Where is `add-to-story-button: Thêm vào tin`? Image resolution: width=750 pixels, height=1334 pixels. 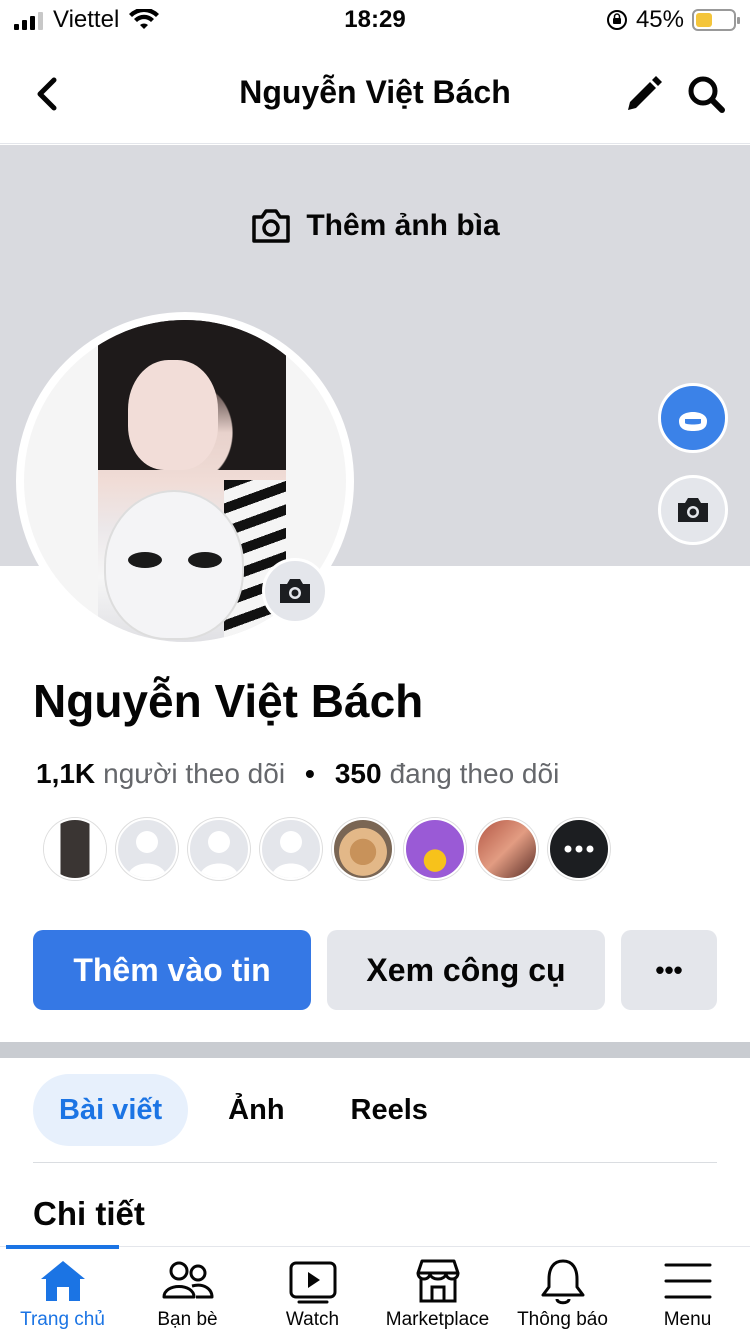 add-to-story-button: Thêm vào tin is located at coordinates (172, 970).